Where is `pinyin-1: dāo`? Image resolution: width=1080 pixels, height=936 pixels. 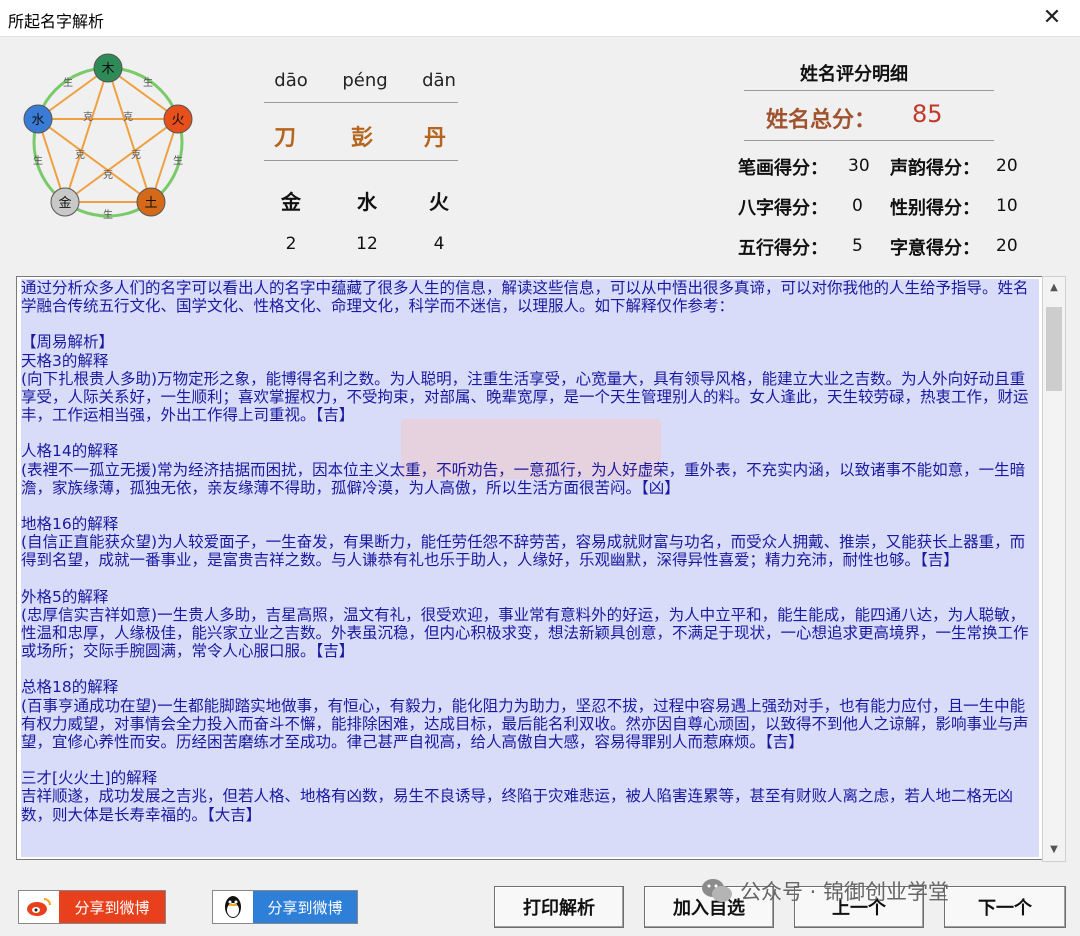
pinyin-1: dāo is located at coordinates (291, 80).